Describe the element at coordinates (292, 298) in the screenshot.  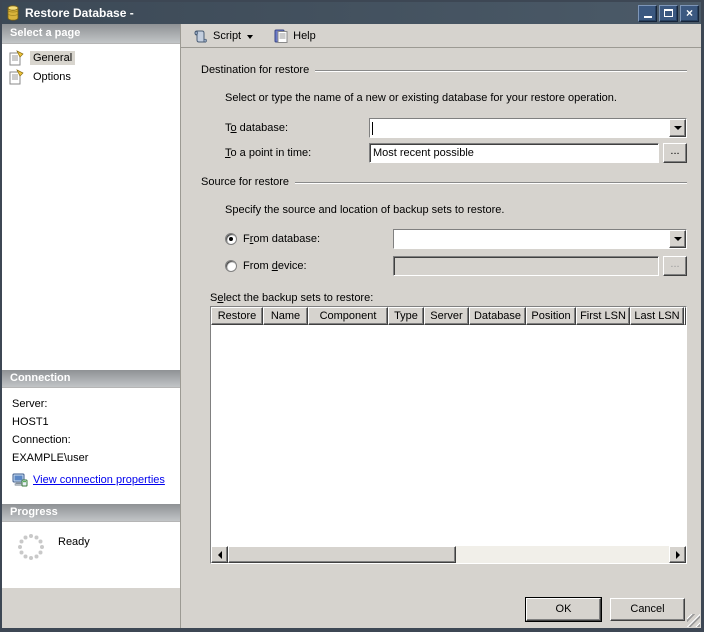
I see `backup-sets-label: Select the backup sets to restore:` at that location.